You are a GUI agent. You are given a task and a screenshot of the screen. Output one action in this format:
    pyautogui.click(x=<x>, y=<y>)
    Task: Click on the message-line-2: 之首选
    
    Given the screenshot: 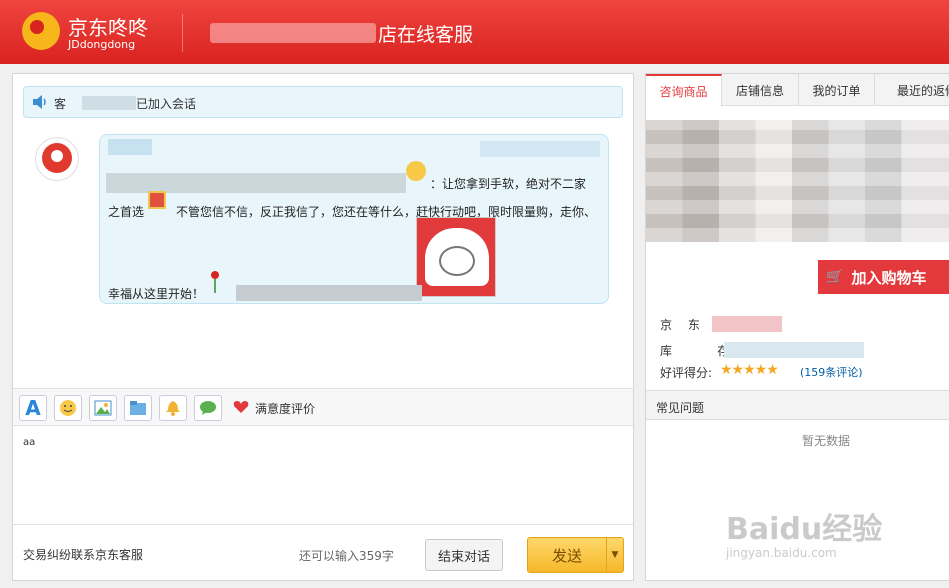 What is the action you would take?
    pyautogui.click(x=126, y=212)
    